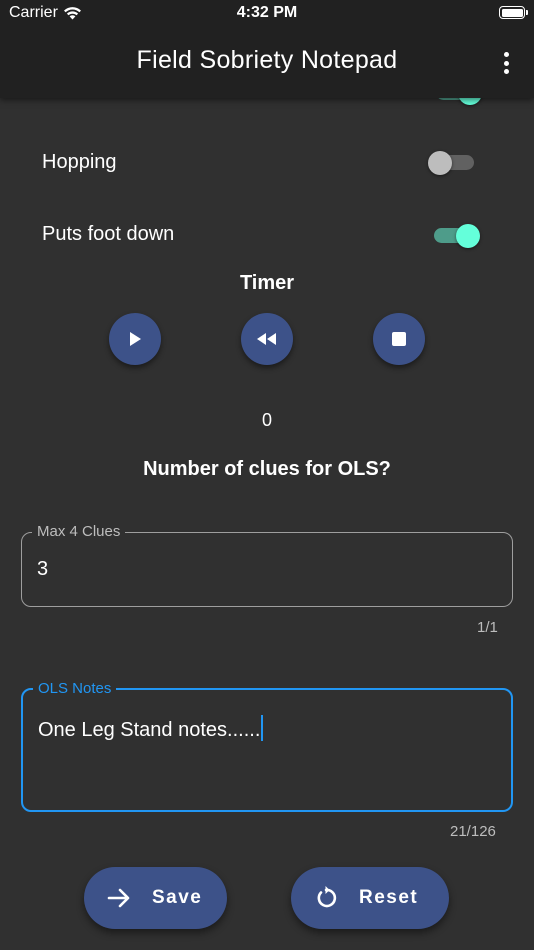 The image size is (534, 950). What do you see at coordinates (267, 283) in the screenshot?
I see `timer-title: Timer` at bounding box center [267, 283].